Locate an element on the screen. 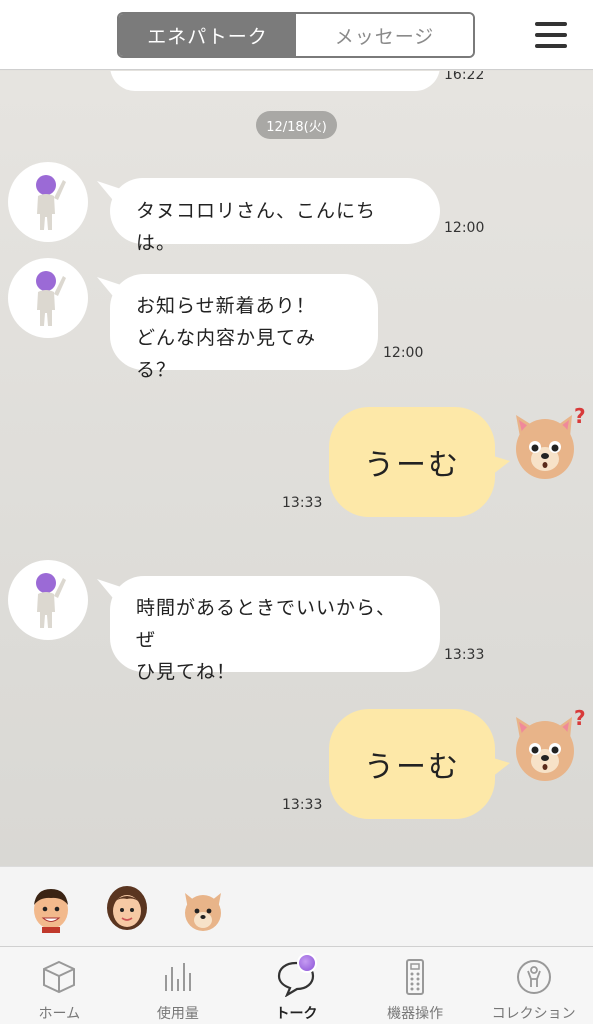  bot-message-bubble: タヌコロリさん、こんにちは。 is located at coordinates (275, 216).